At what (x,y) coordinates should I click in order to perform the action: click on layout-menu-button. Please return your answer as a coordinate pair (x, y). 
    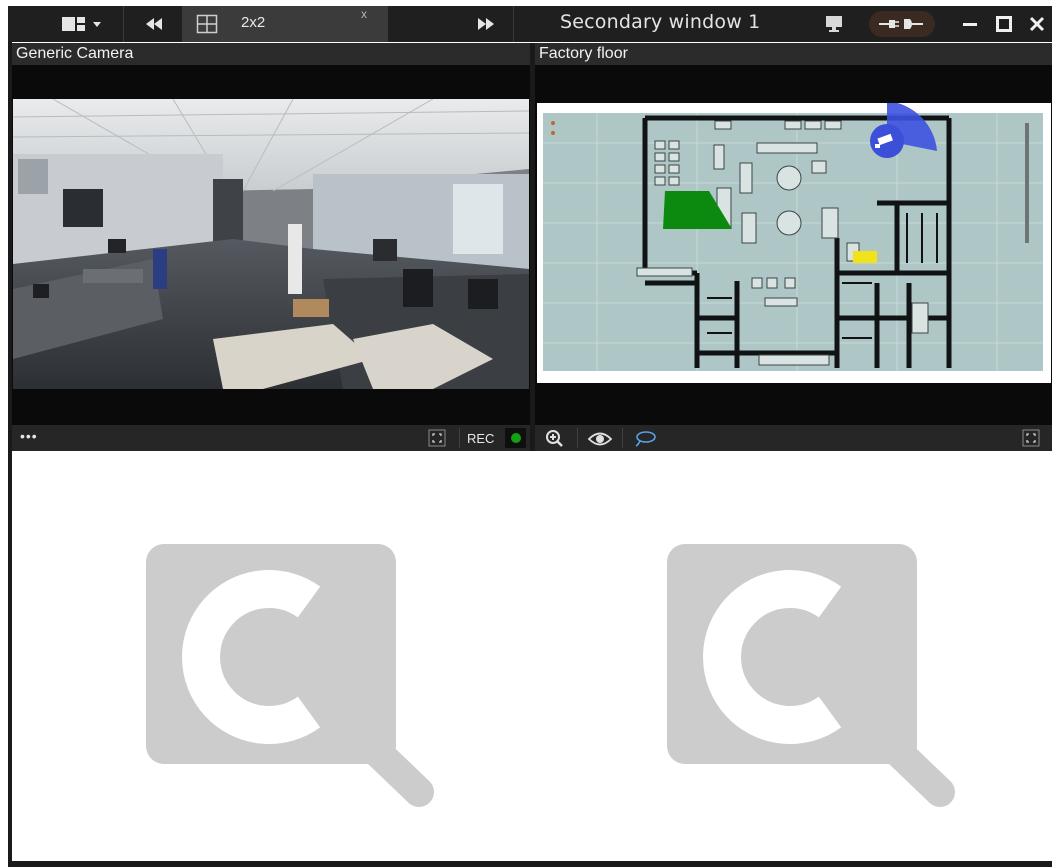
    Looking at the image, I should click on (83, 24).